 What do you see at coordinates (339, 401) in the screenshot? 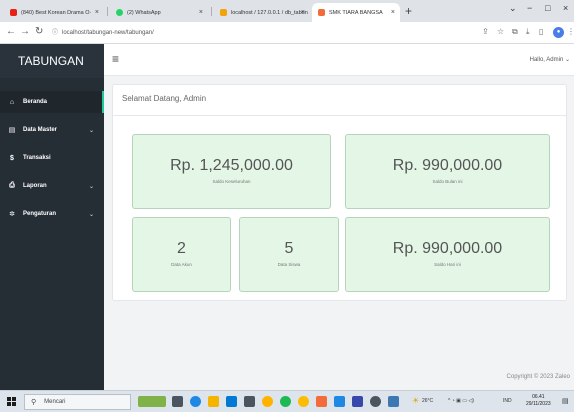
I see `vscode-icon` at bounding box center [339, 401].